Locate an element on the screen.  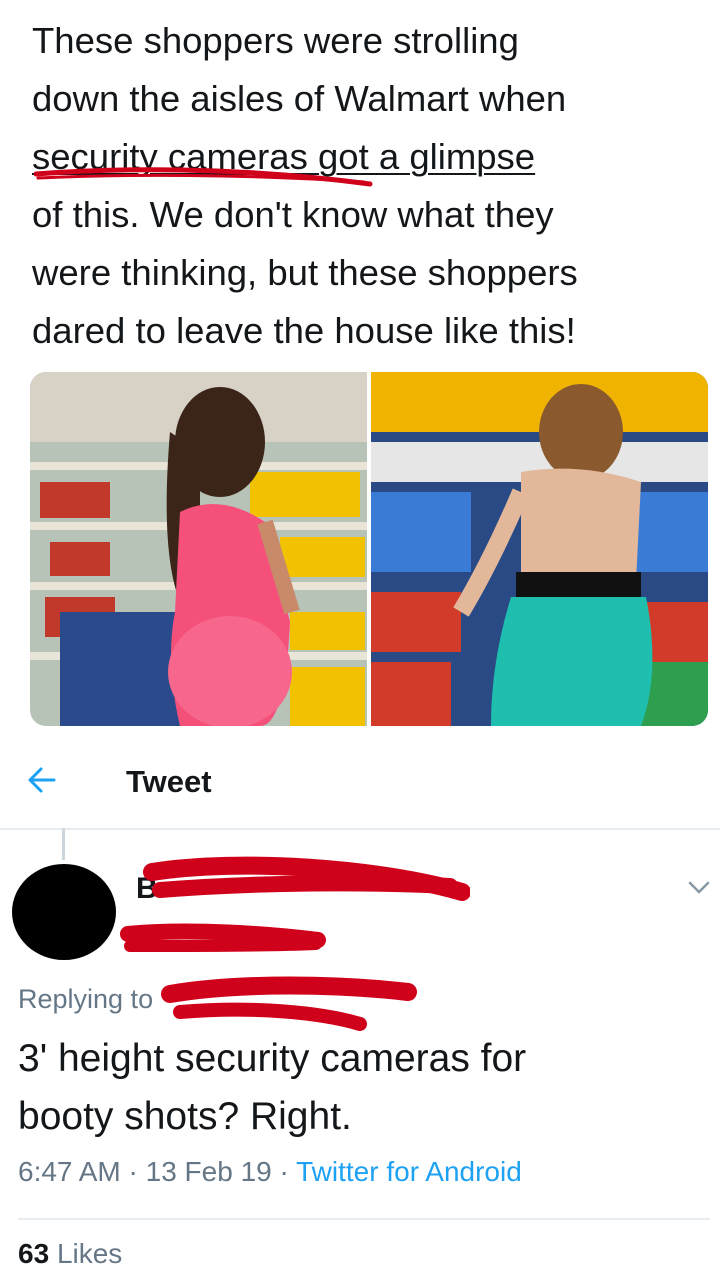
tweet-time: 6:47 AM is located at coordinates (69, 1171).